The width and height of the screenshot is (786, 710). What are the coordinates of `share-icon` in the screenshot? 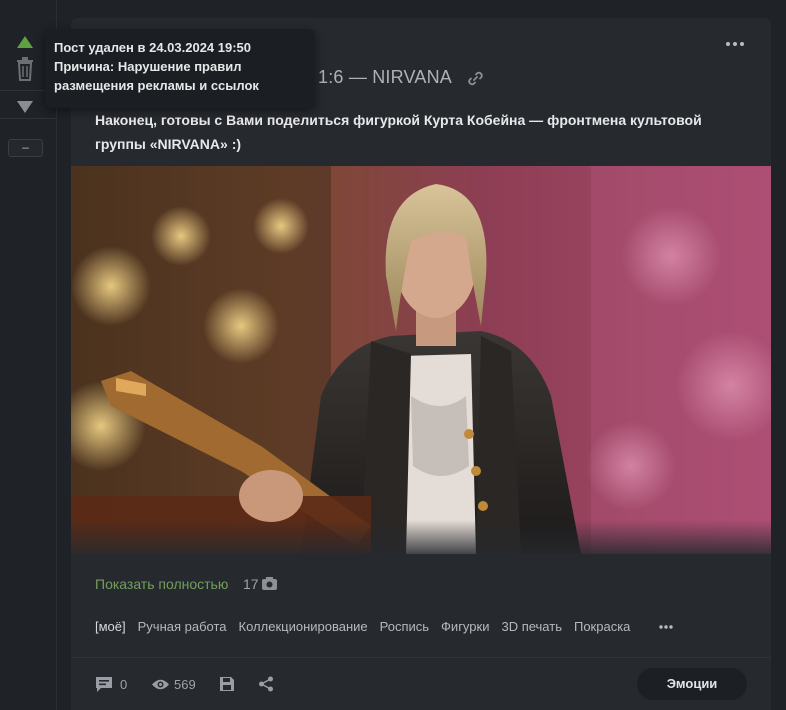 It's located at (266, 684).